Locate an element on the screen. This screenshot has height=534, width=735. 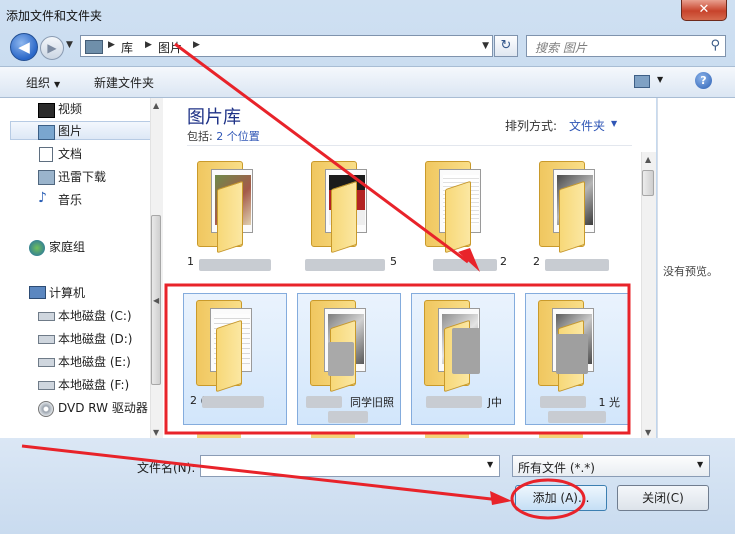
folder-tile: 1 is located at coordinates (237, 221).